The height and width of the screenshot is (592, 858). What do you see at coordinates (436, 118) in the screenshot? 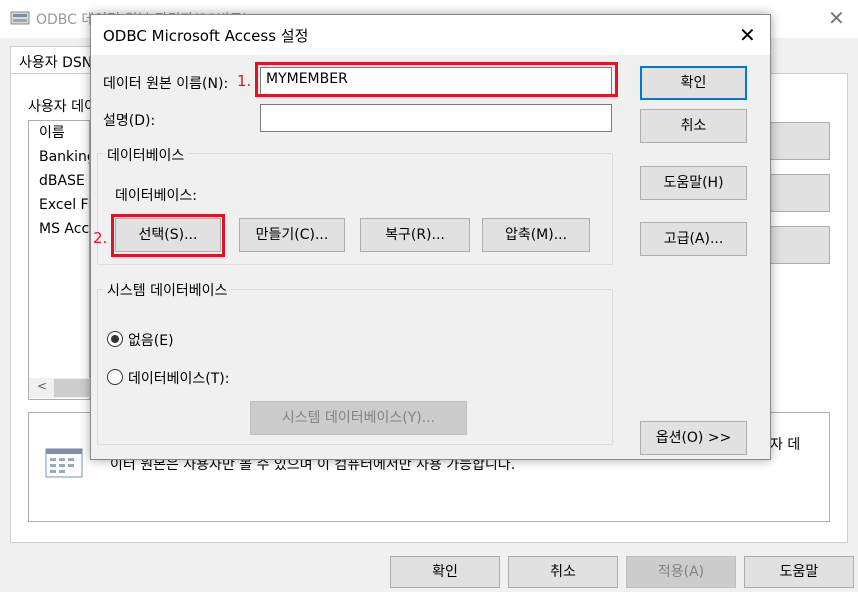
I see `description-input` at bounding box center [436, 118].